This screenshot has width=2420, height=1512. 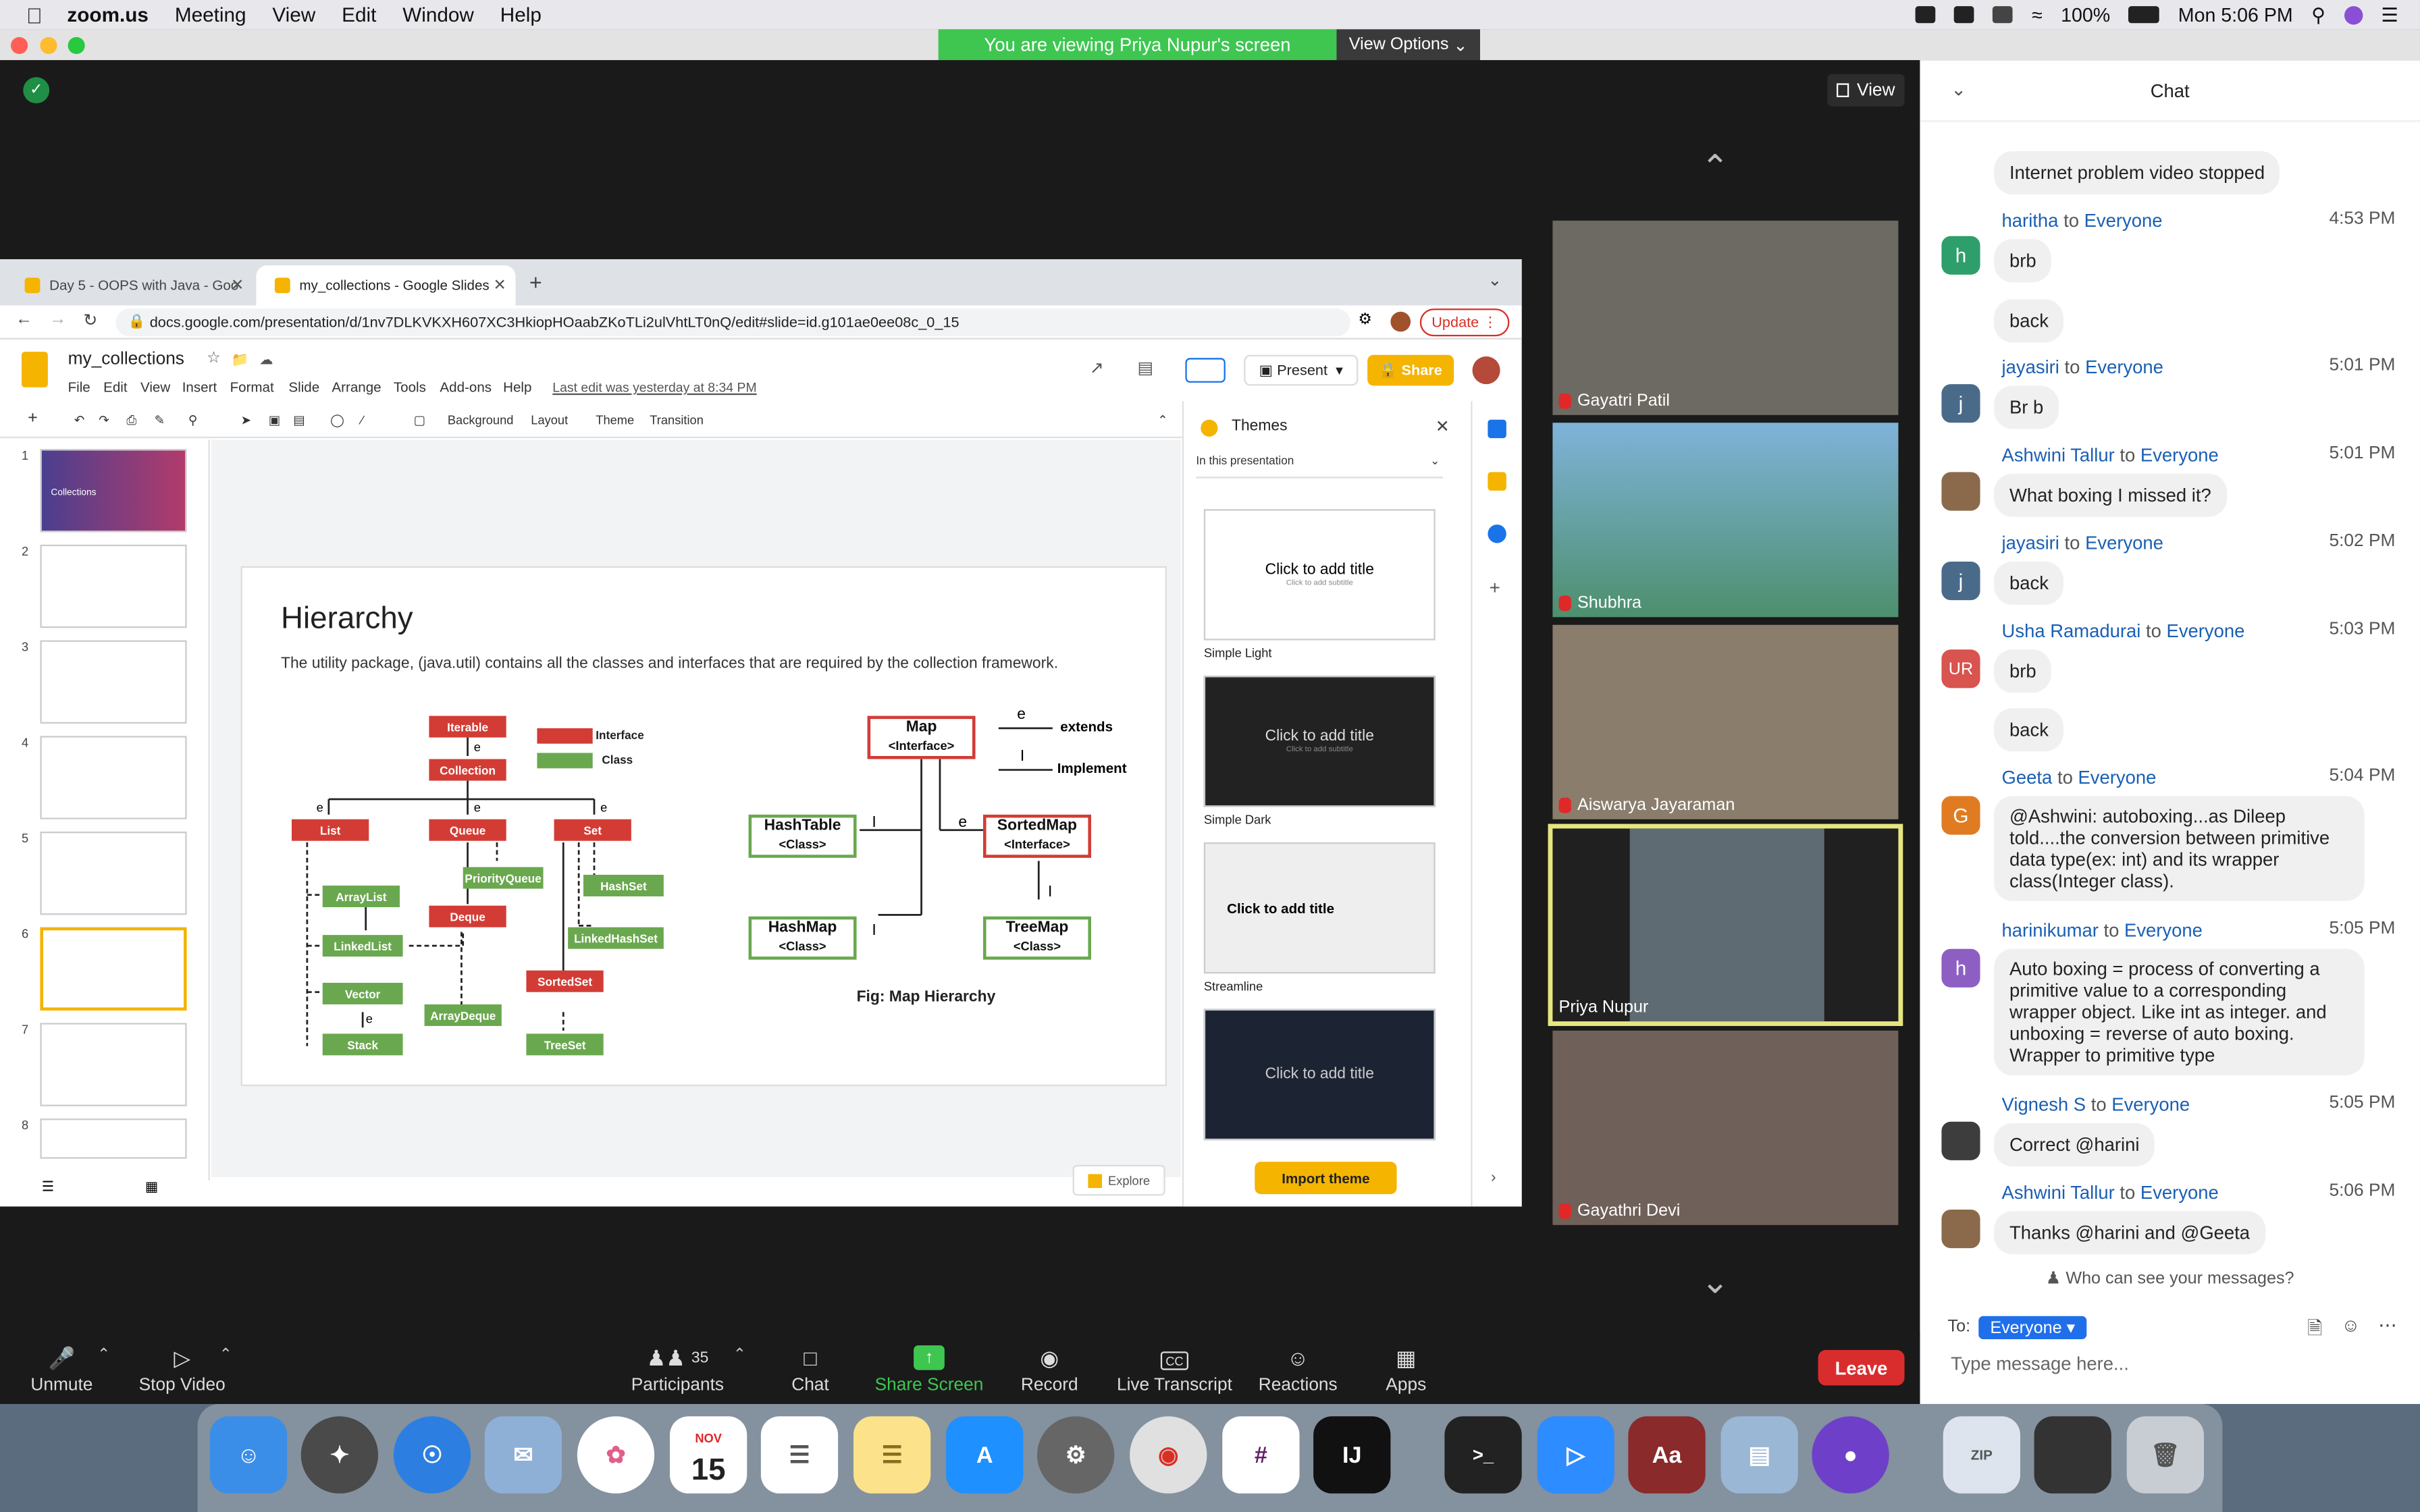 What do you see at coordinates (410, 387) in the screenshot?
I see `menu-tools: Tools` at bounding box center [410, 387].